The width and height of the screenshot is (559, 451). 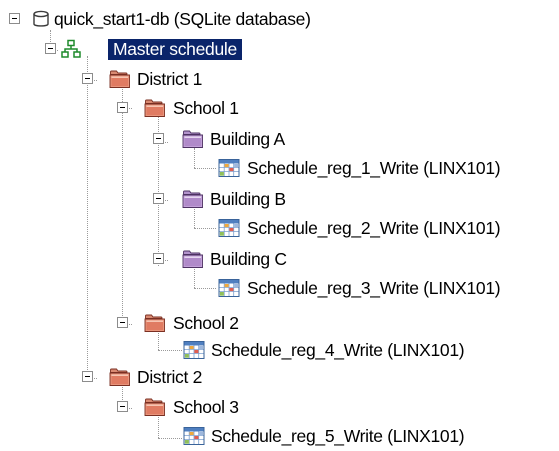 I want to click on tree-node-school-2: School 2, so click(x=150, y=324).